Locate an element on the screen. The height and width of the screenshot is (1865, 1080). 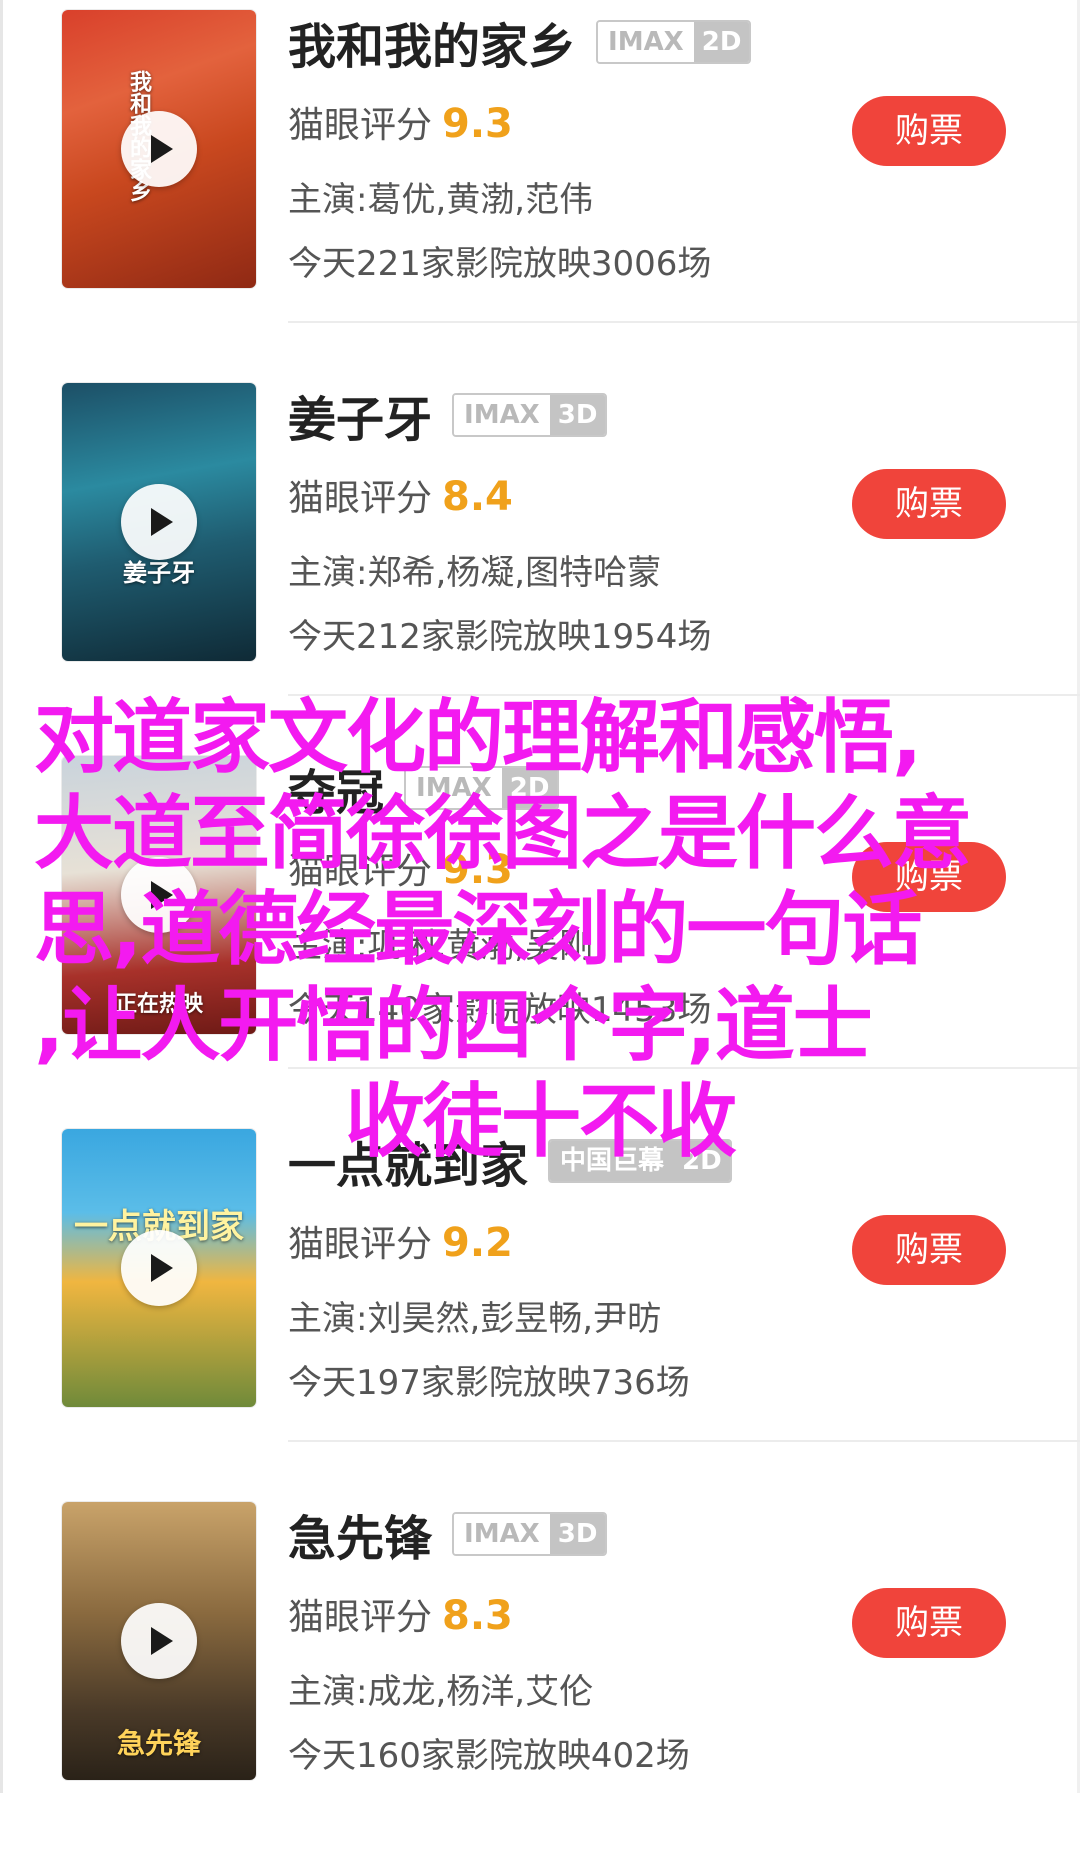
movie-poster: 姜子牙 is located at coordinates (159, 522).